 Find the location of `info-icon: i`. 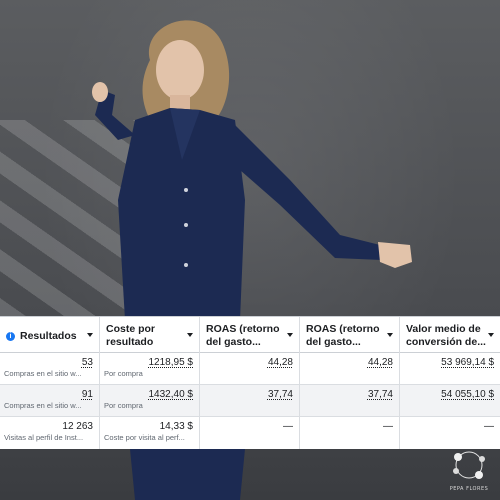

info-icon: i is located at coordinates (10, 336).